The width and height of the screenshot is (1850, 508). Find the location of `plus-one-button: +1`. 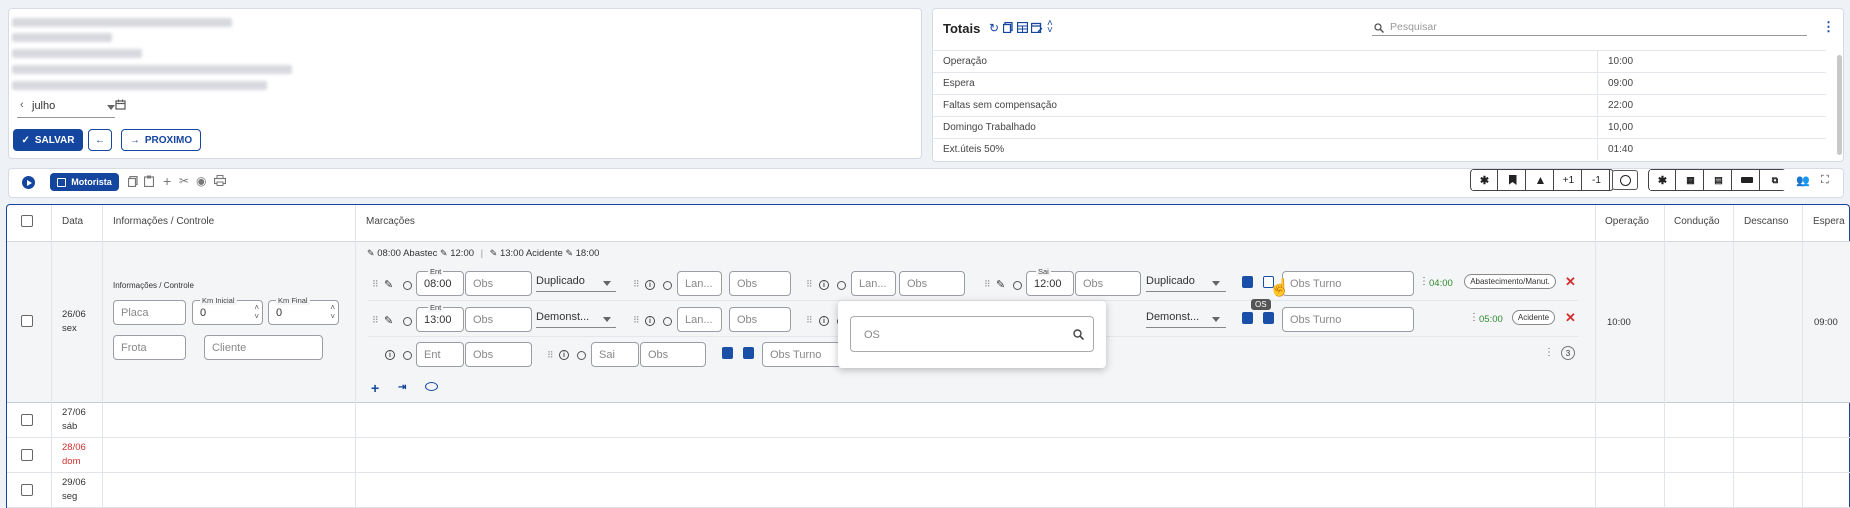

plus-one-button: +1 is located at coordinates (1569, 180).